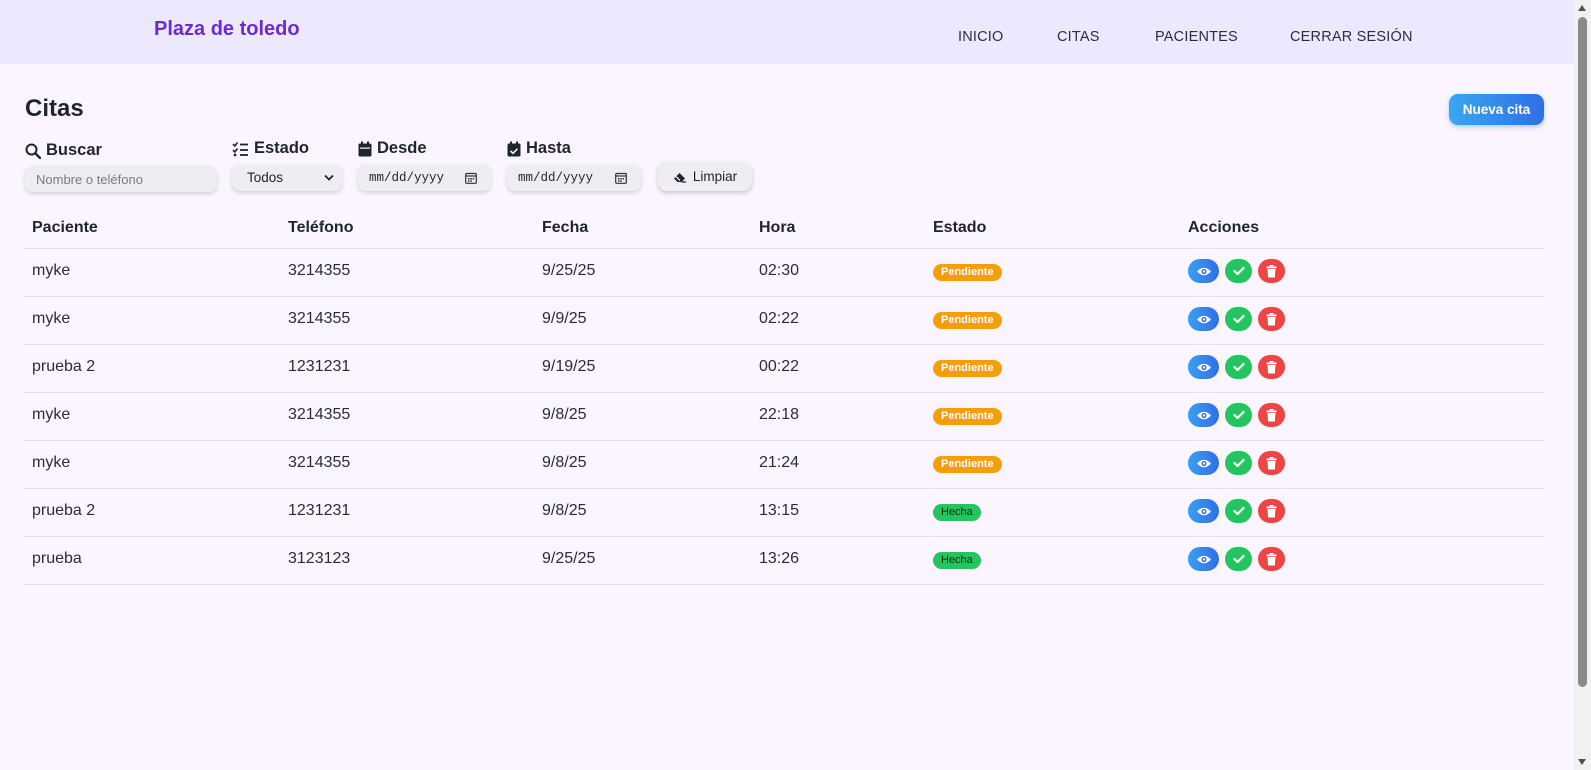 This screenshot has width=1591, height=770. What do you see at coordinates (287, 177) in the screenshot?
I see `status-select: Todos` at bounding box center [287, 177].